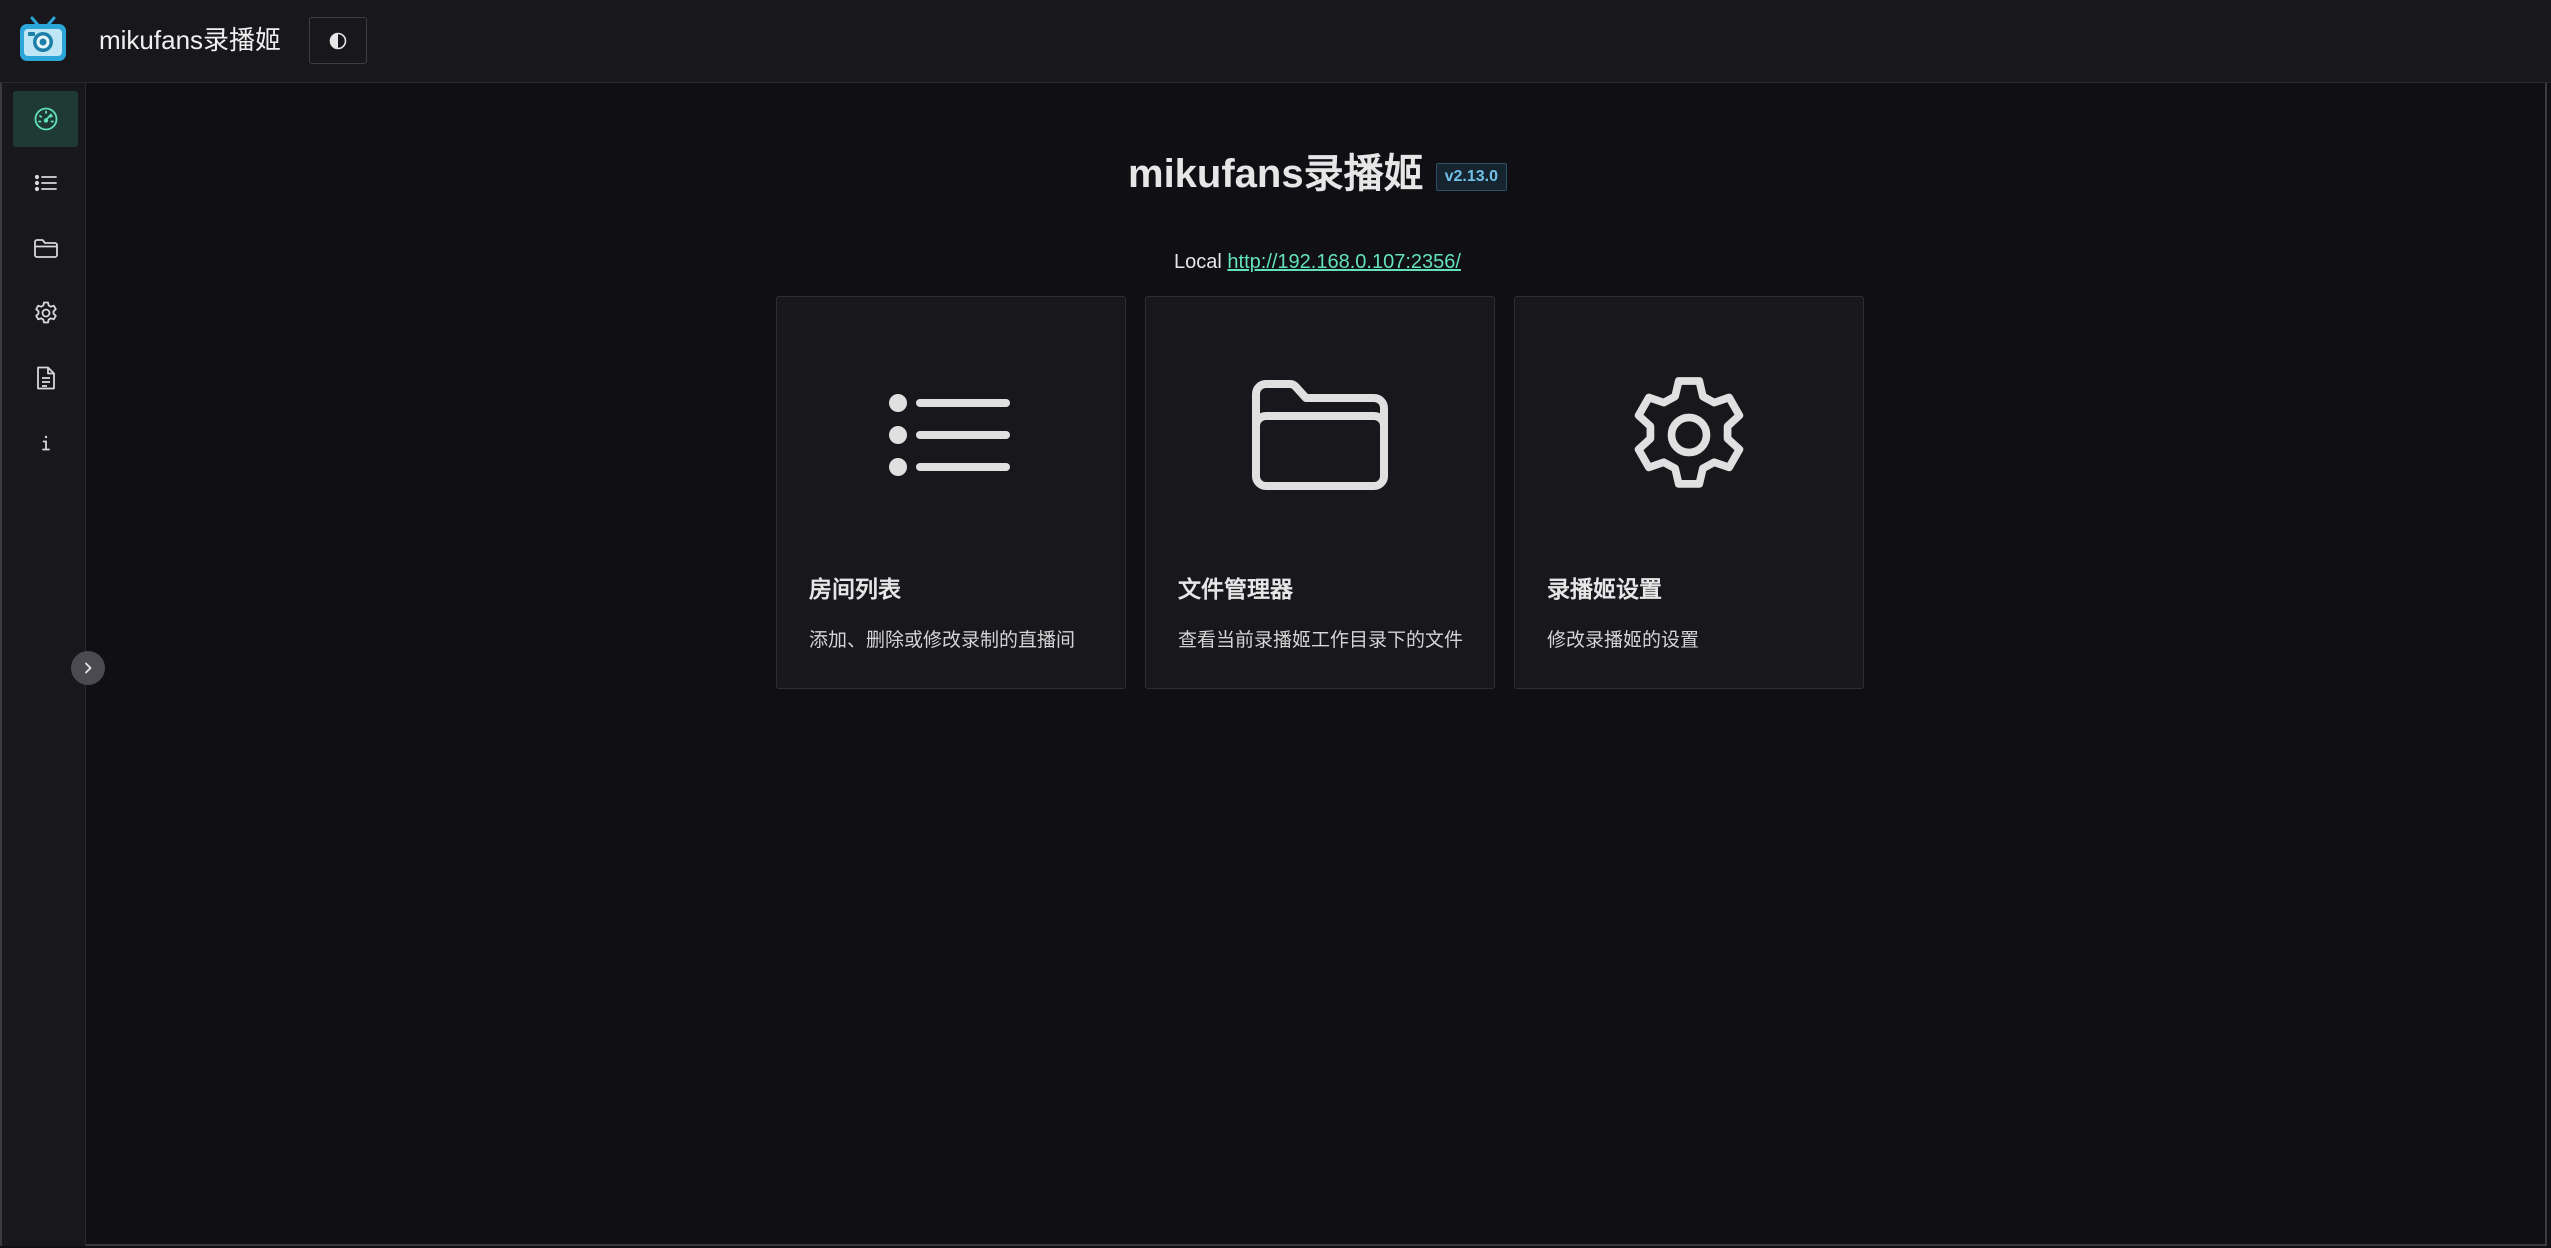 The height and width of the screenshot is (1248, 2551). I want to click on main-heading: mikufans录播姬 v2.13.0, so click(1275, 174).